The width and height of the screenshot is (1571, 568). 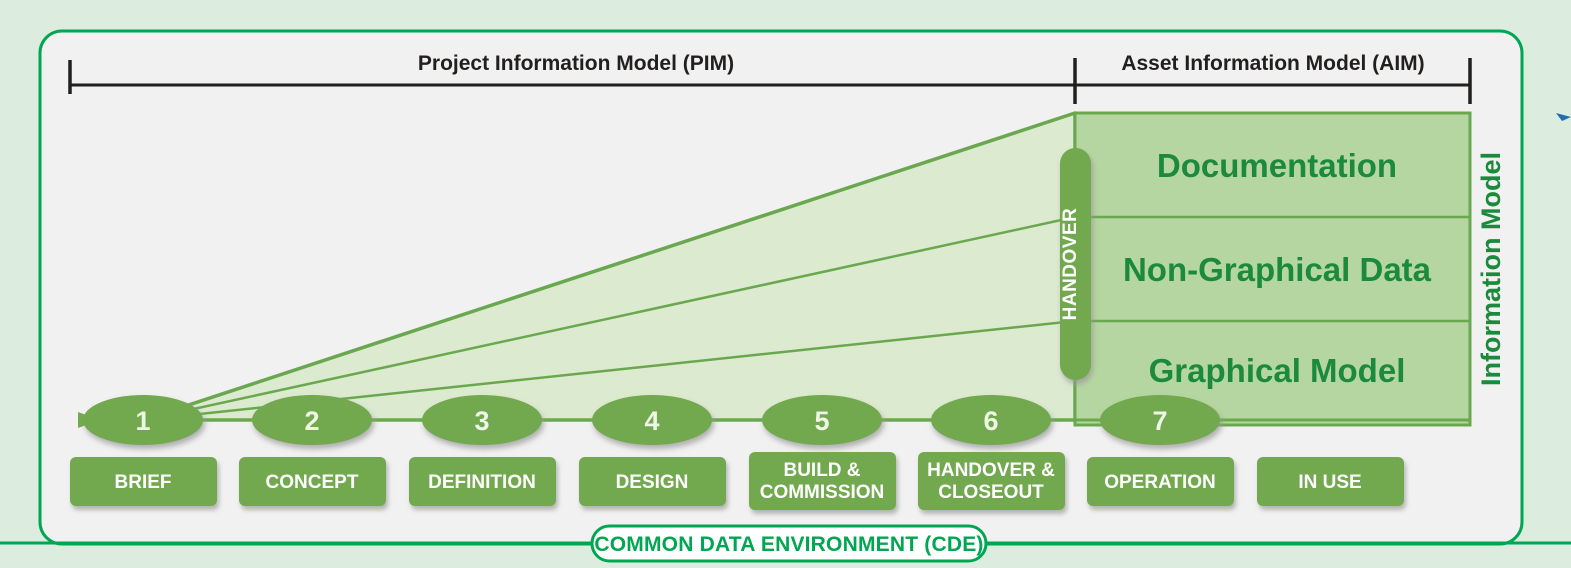 I want to click on handover-label: HANDOVER, so click(x=1070, y=264).